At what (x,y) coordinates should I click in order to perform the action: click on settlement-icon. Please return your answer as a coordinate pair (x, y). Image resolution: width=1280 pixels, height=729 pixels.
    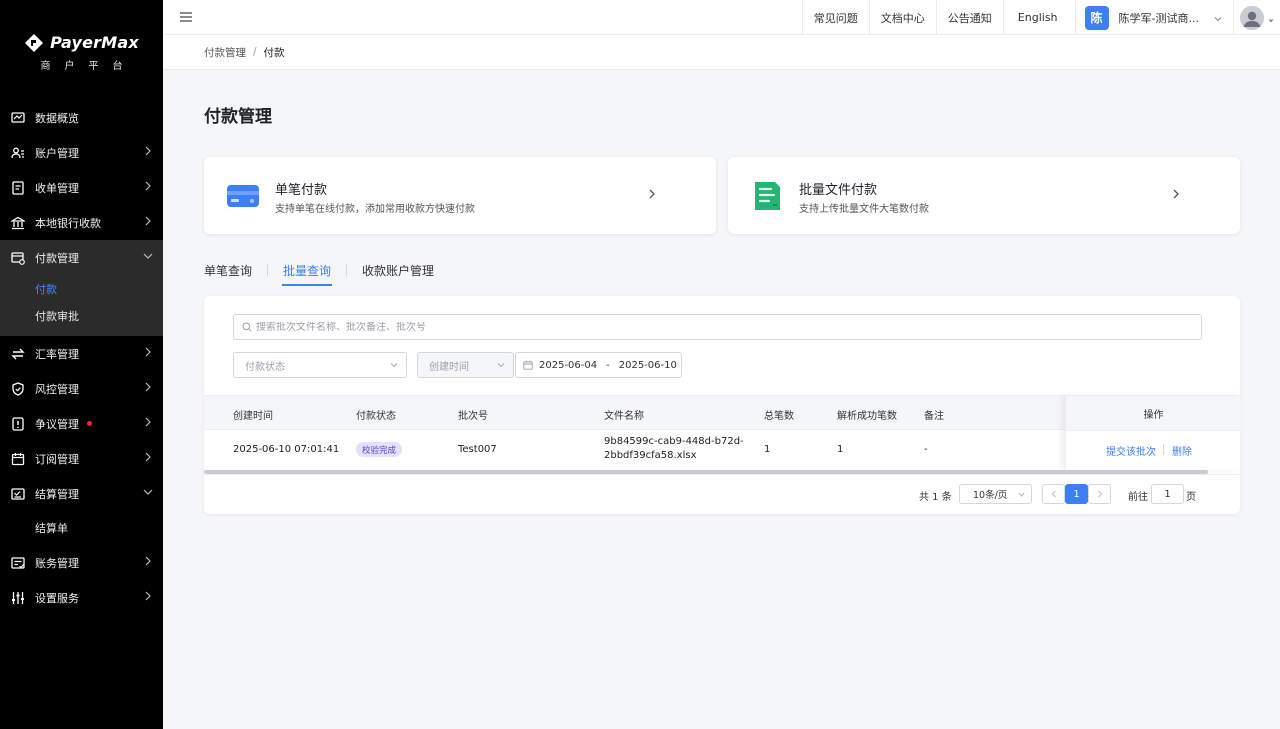
    Looking at the image, I should click on (18, 494).